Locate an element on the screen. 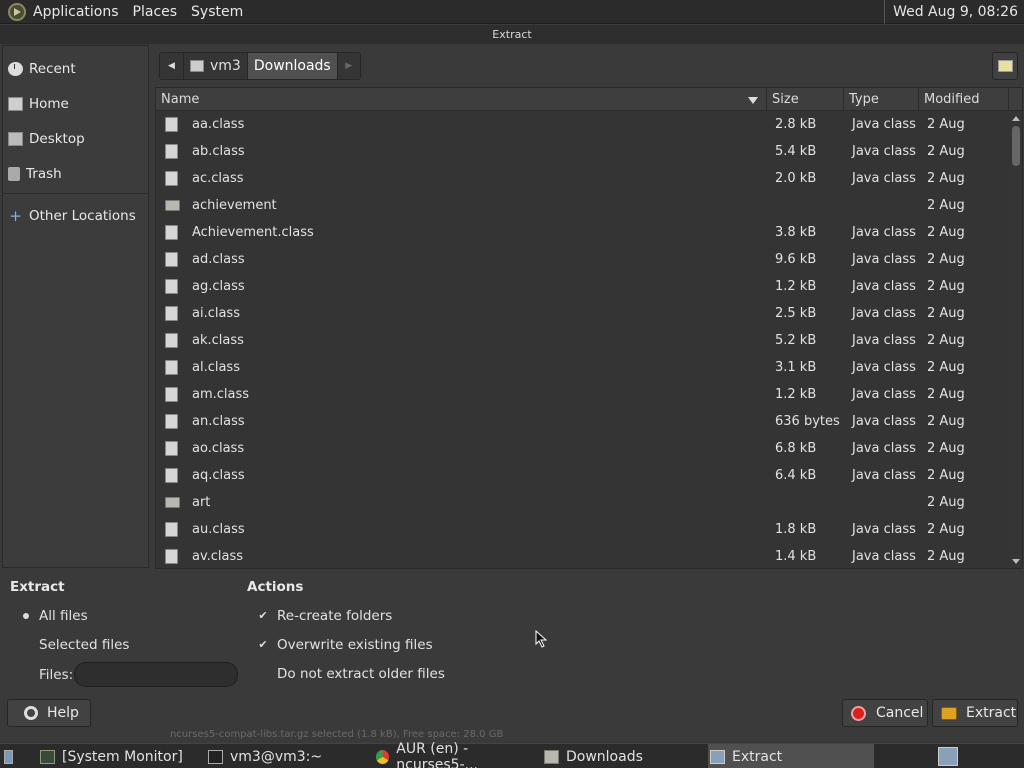 This screenshot has width=1024, height=768. recreate-folders-checkbox: ✔ Re-create folders is located at coordinates (324, 616).